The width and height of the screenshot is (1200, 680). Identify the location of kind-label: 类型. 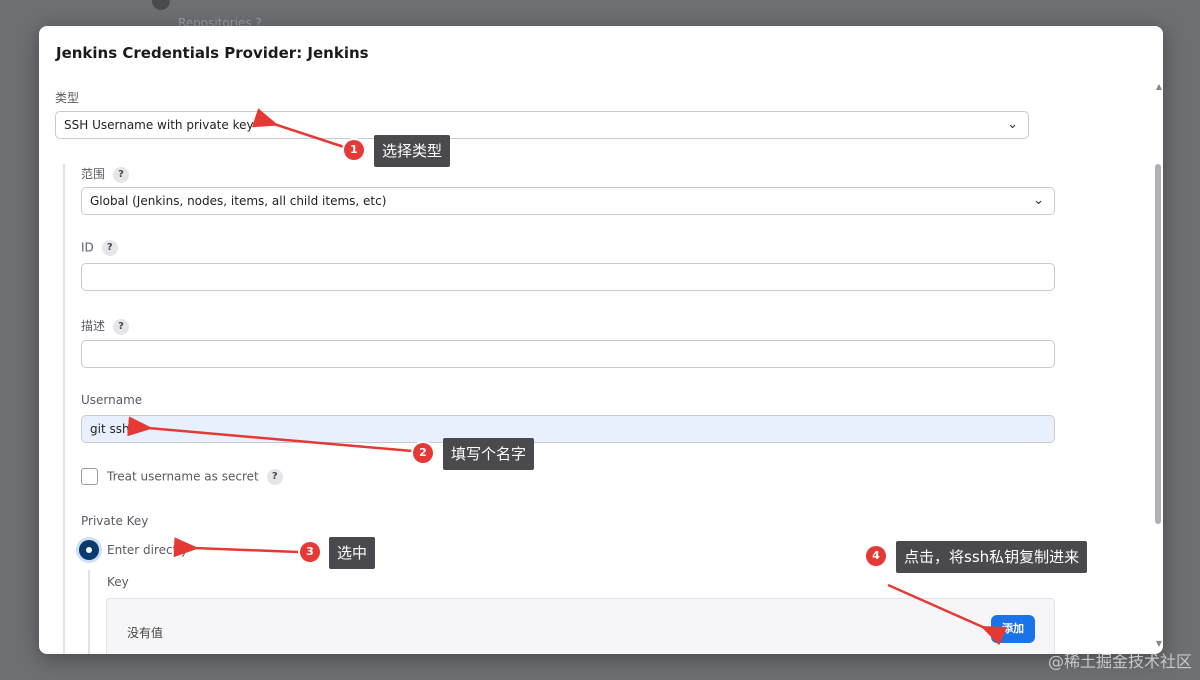
(67, 98).